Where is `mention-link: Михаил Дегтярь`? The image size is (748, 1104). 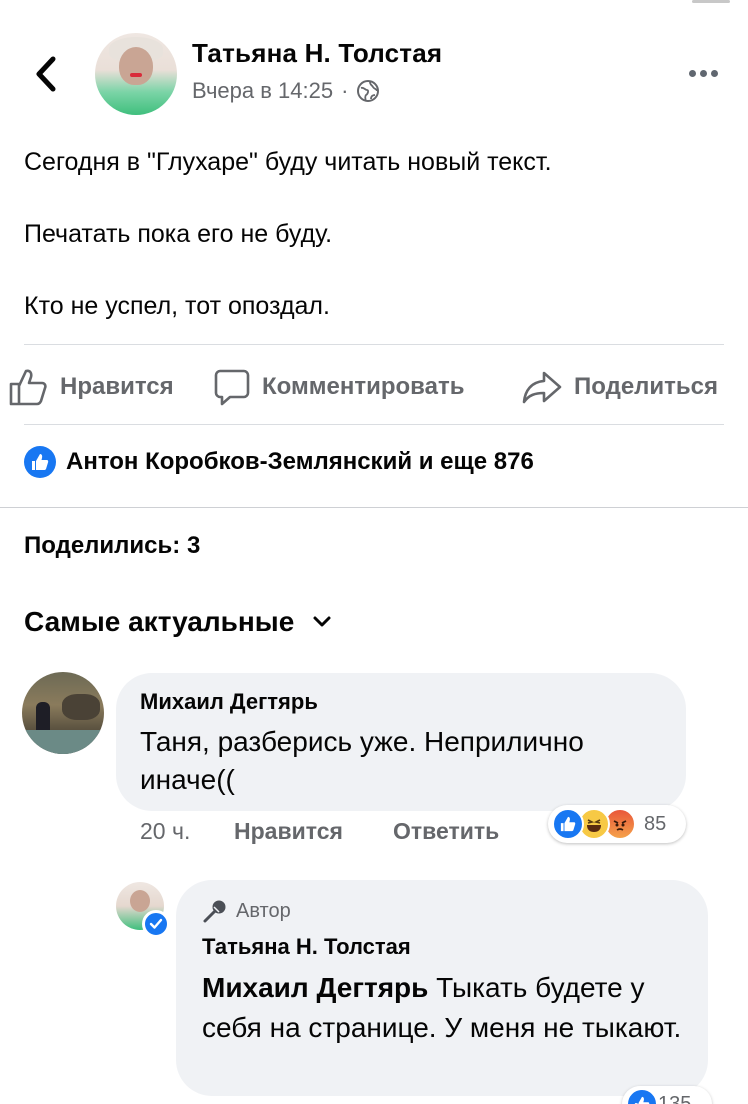 mention-link: Михаил Дегтярь is located at coordinates (315, 987).